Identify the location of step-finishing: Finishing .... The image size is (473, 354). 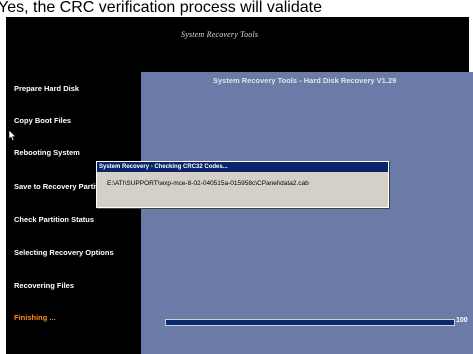
(35, 317).